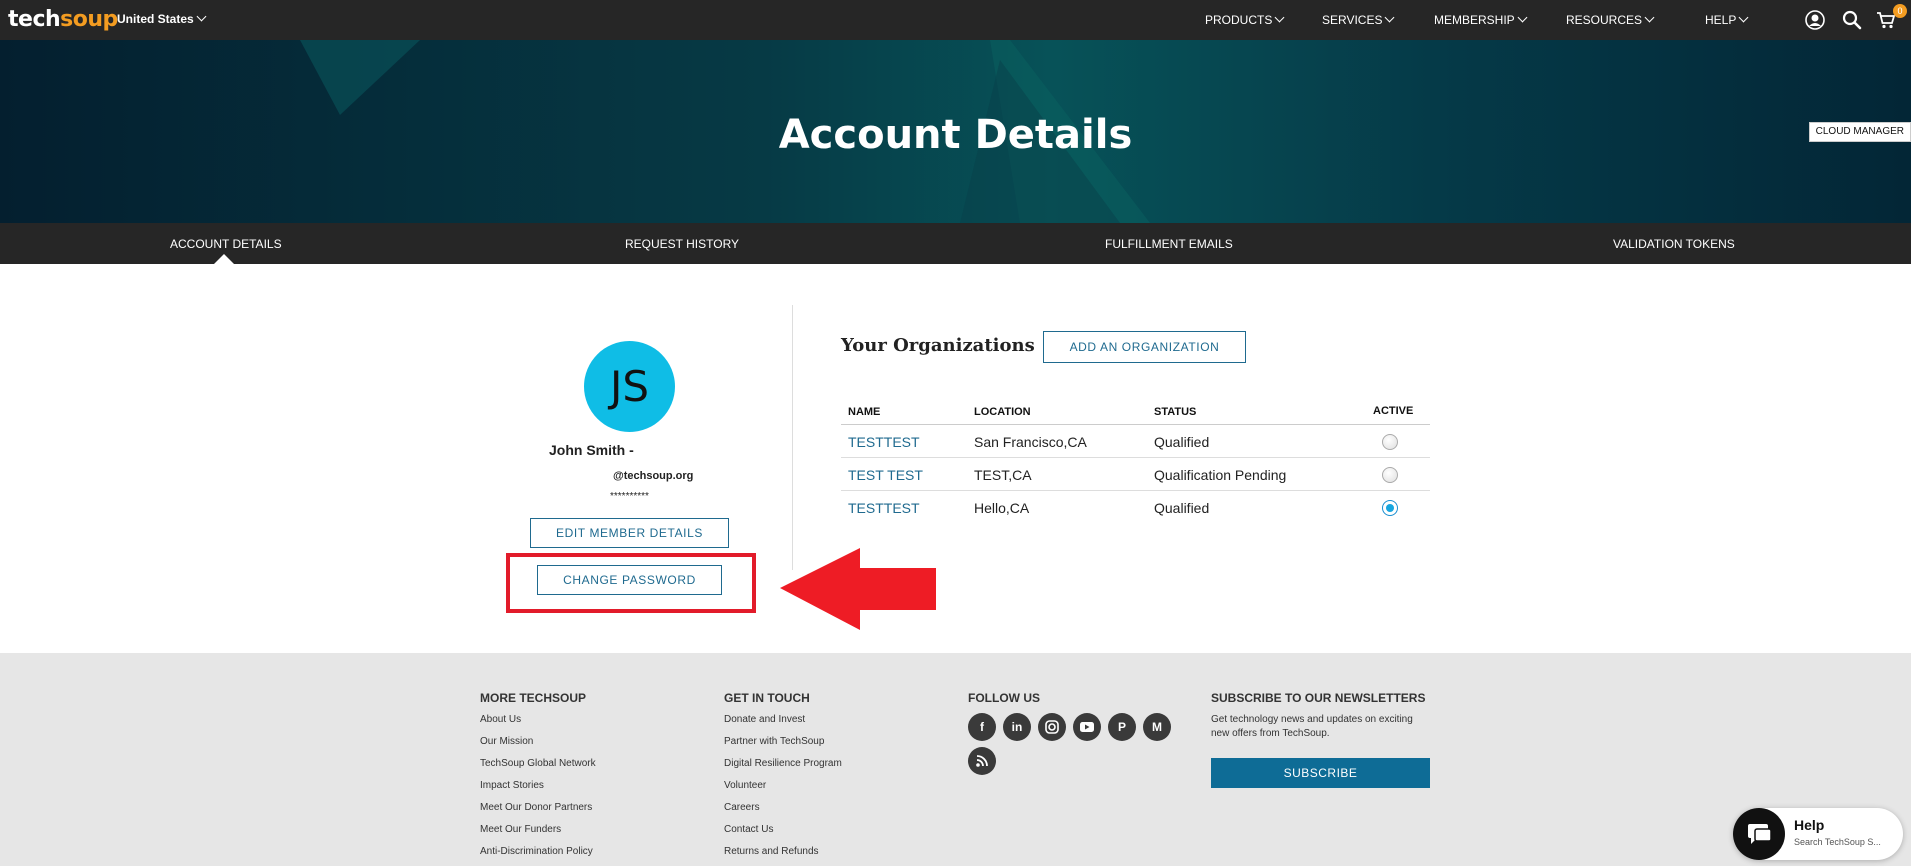 The image size is (1911, 867). What do you see at coordinates (1809, 825) in the screenshot?
I see `help-title: Help` at bounding box center [1809, 825].